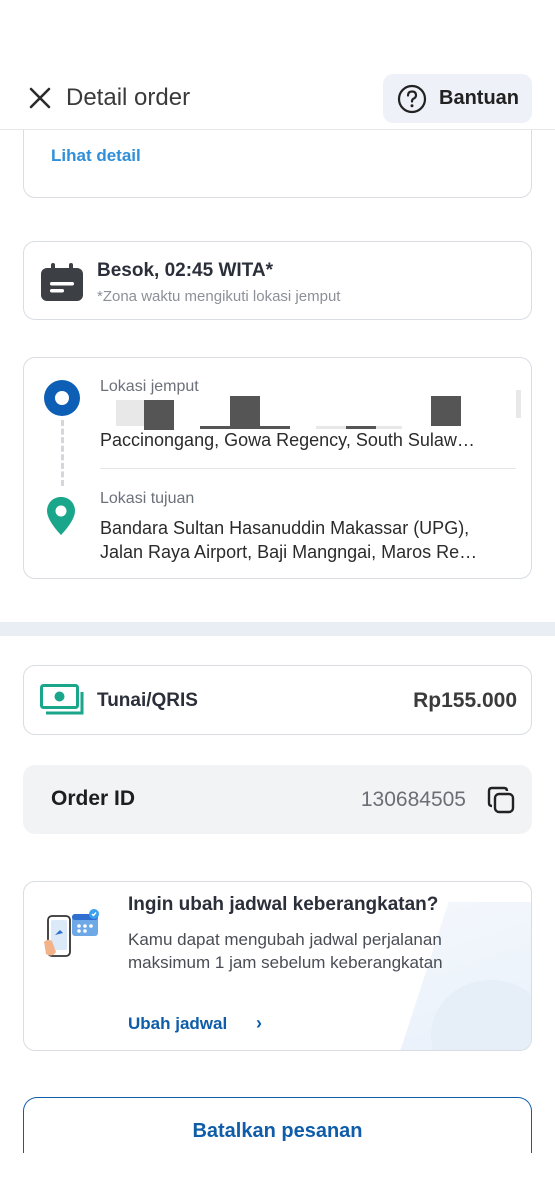  Describe the element at coordinates (277, 799) in the screenshot. I see `order-id-box: Order ID 130684505` at that location.